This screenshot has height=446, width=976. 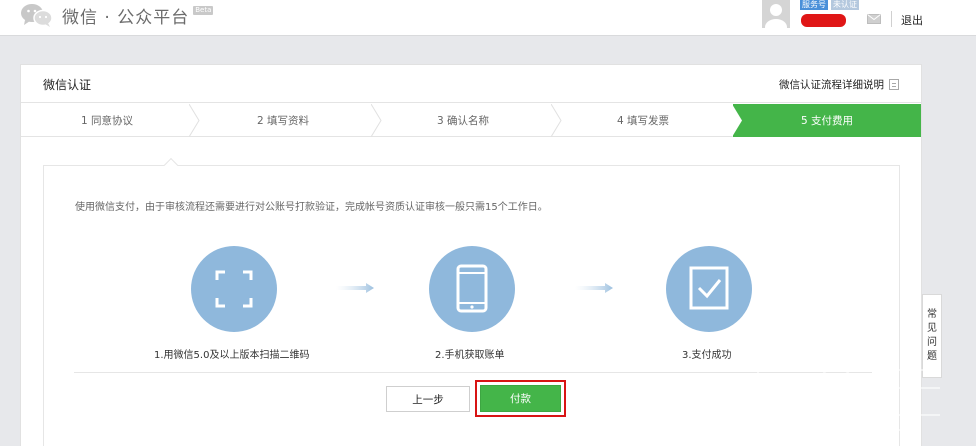 I want to click on step-invoice: 4 填写发票, so click(x=643, y=120).